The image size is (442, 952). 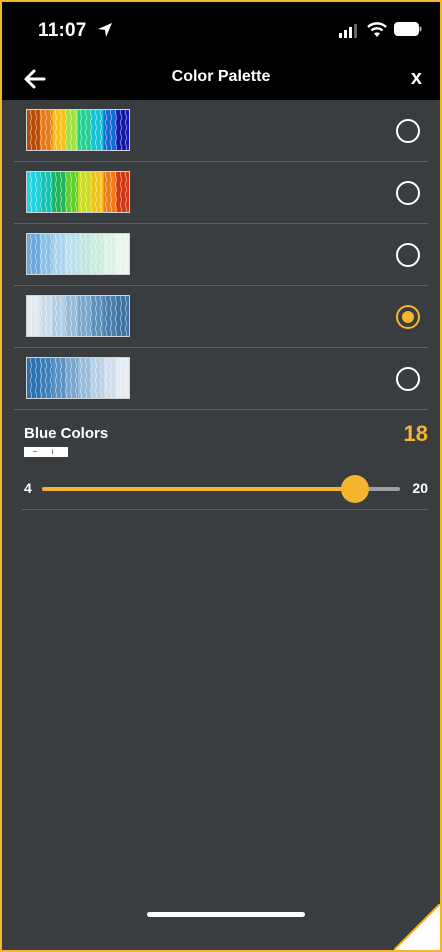 I want to click on blue-colors-setting: Blue Colors 18 − ı + 4 20, so click(x=225, y=459).